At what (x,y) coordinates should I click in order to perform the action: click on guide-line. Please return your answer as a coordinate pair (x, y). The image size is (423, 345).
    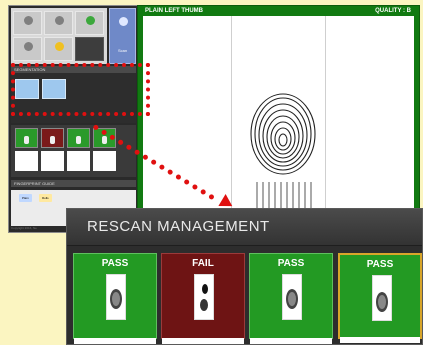
    Looking at the image, I should click on (325, 124).